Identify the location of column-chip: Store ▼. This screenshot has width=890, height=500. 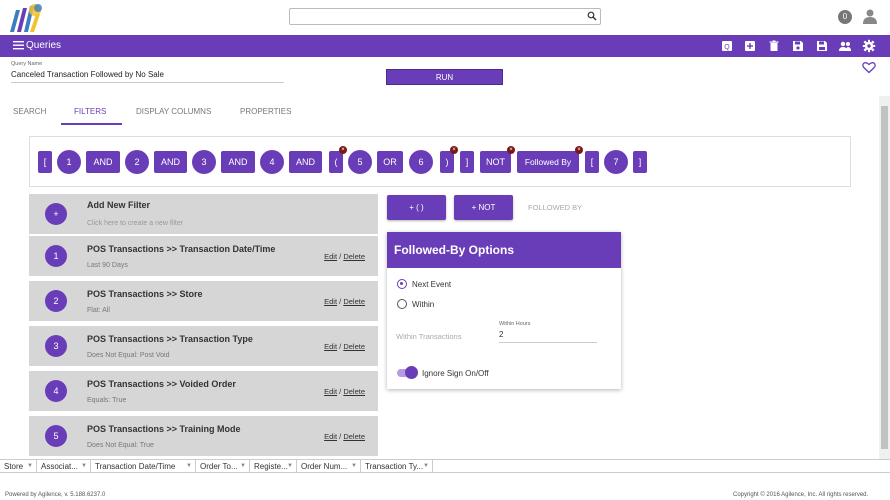
(18, 466).